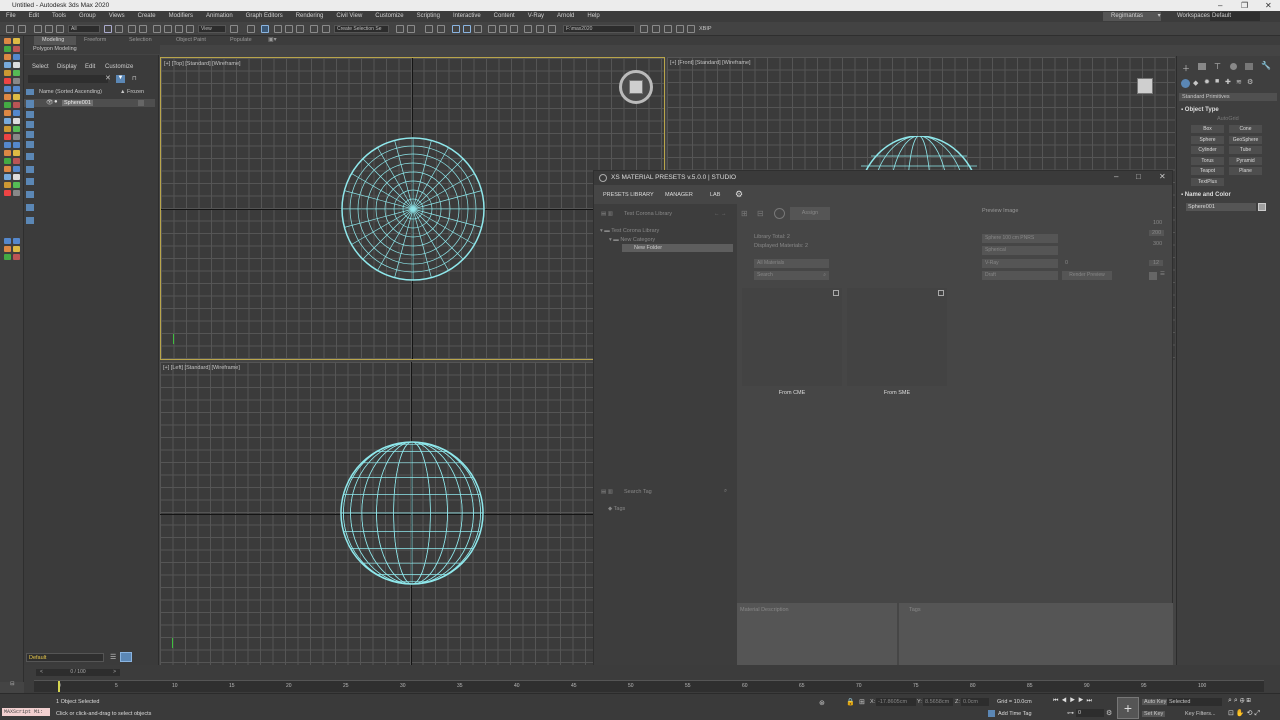 The width and height of the screenshot is (1280, 720). What do you see at coordinates (56, 102) in the screenshot?
I see `render-toggle-icon: ●` at bounding box center [56, 102].